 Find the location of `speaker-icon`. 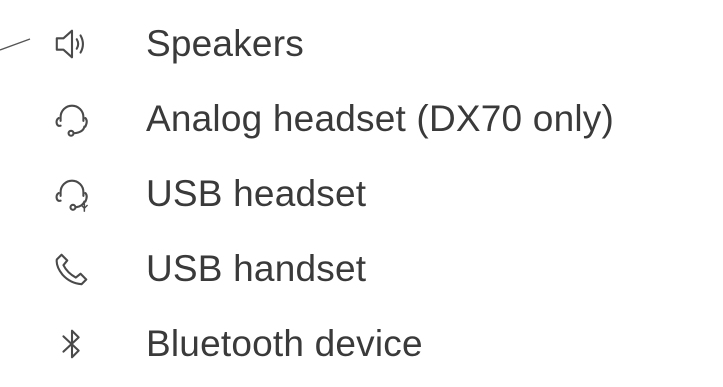

speaker-icon is located at coordinates (72, 44).